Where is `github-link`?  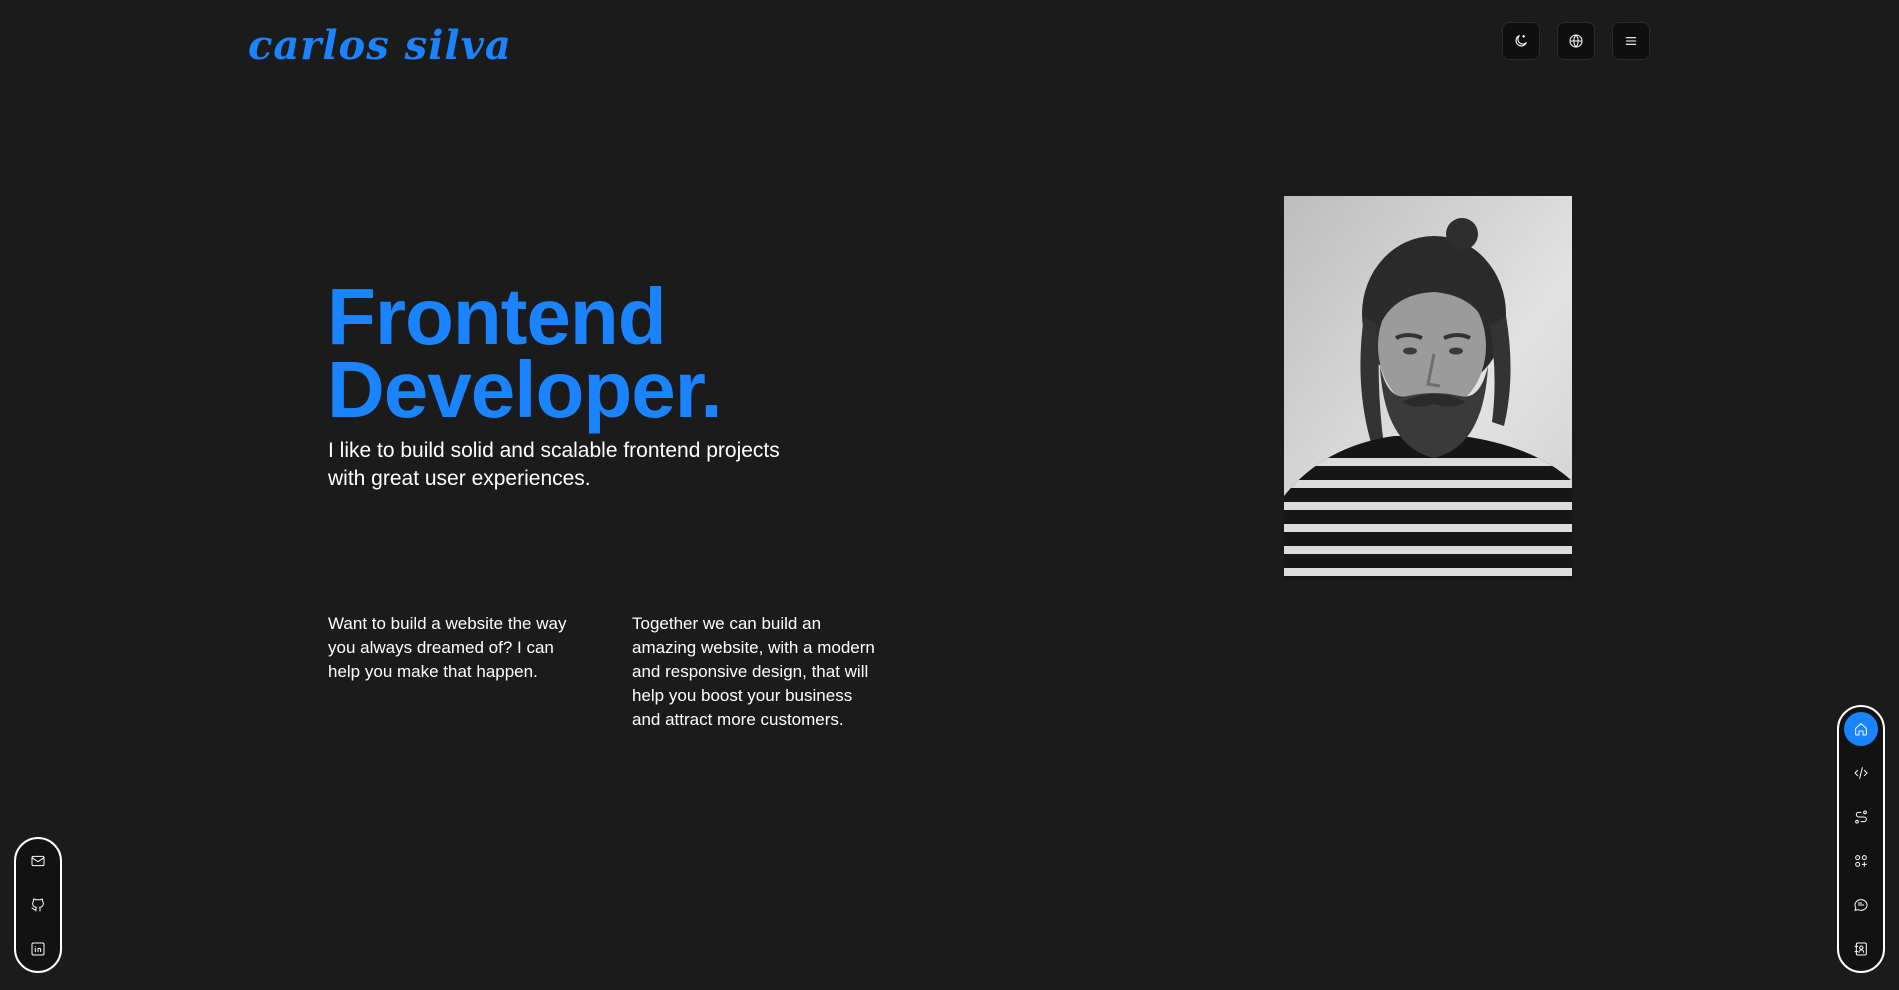 github-link is located at coordinates (38, 905).